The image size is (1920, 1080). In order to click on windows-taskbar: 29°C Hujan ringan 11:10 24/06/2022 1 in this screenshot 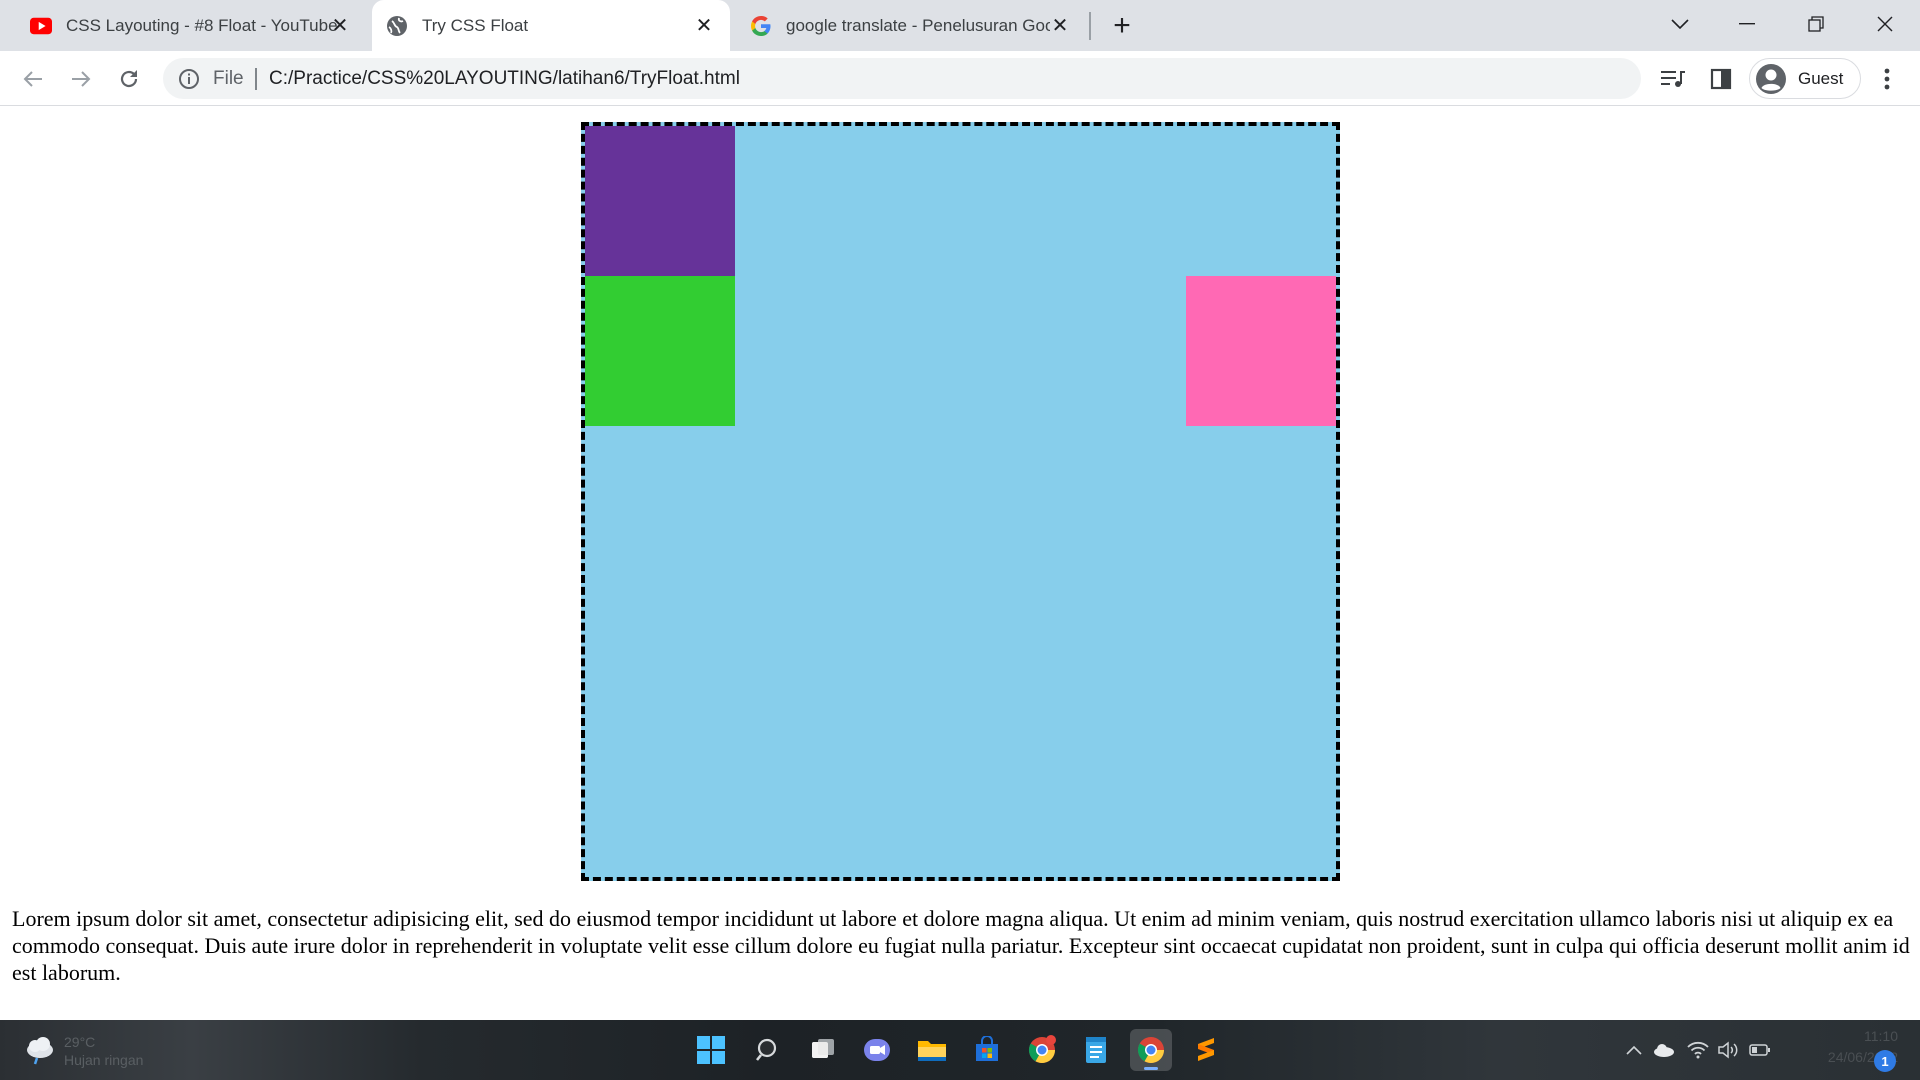, I will do `click(960, 1050)`.